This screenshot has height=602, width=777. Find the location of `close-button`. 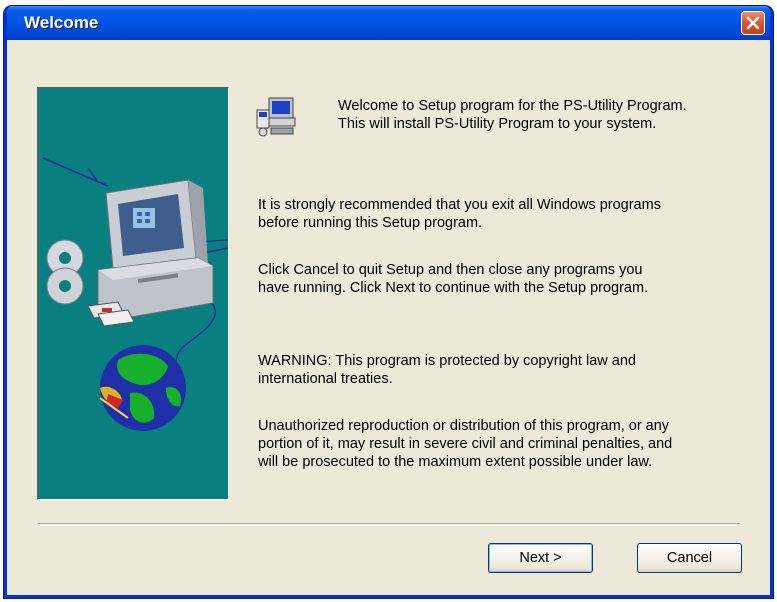

close-button is located at coordinates (753, 23).